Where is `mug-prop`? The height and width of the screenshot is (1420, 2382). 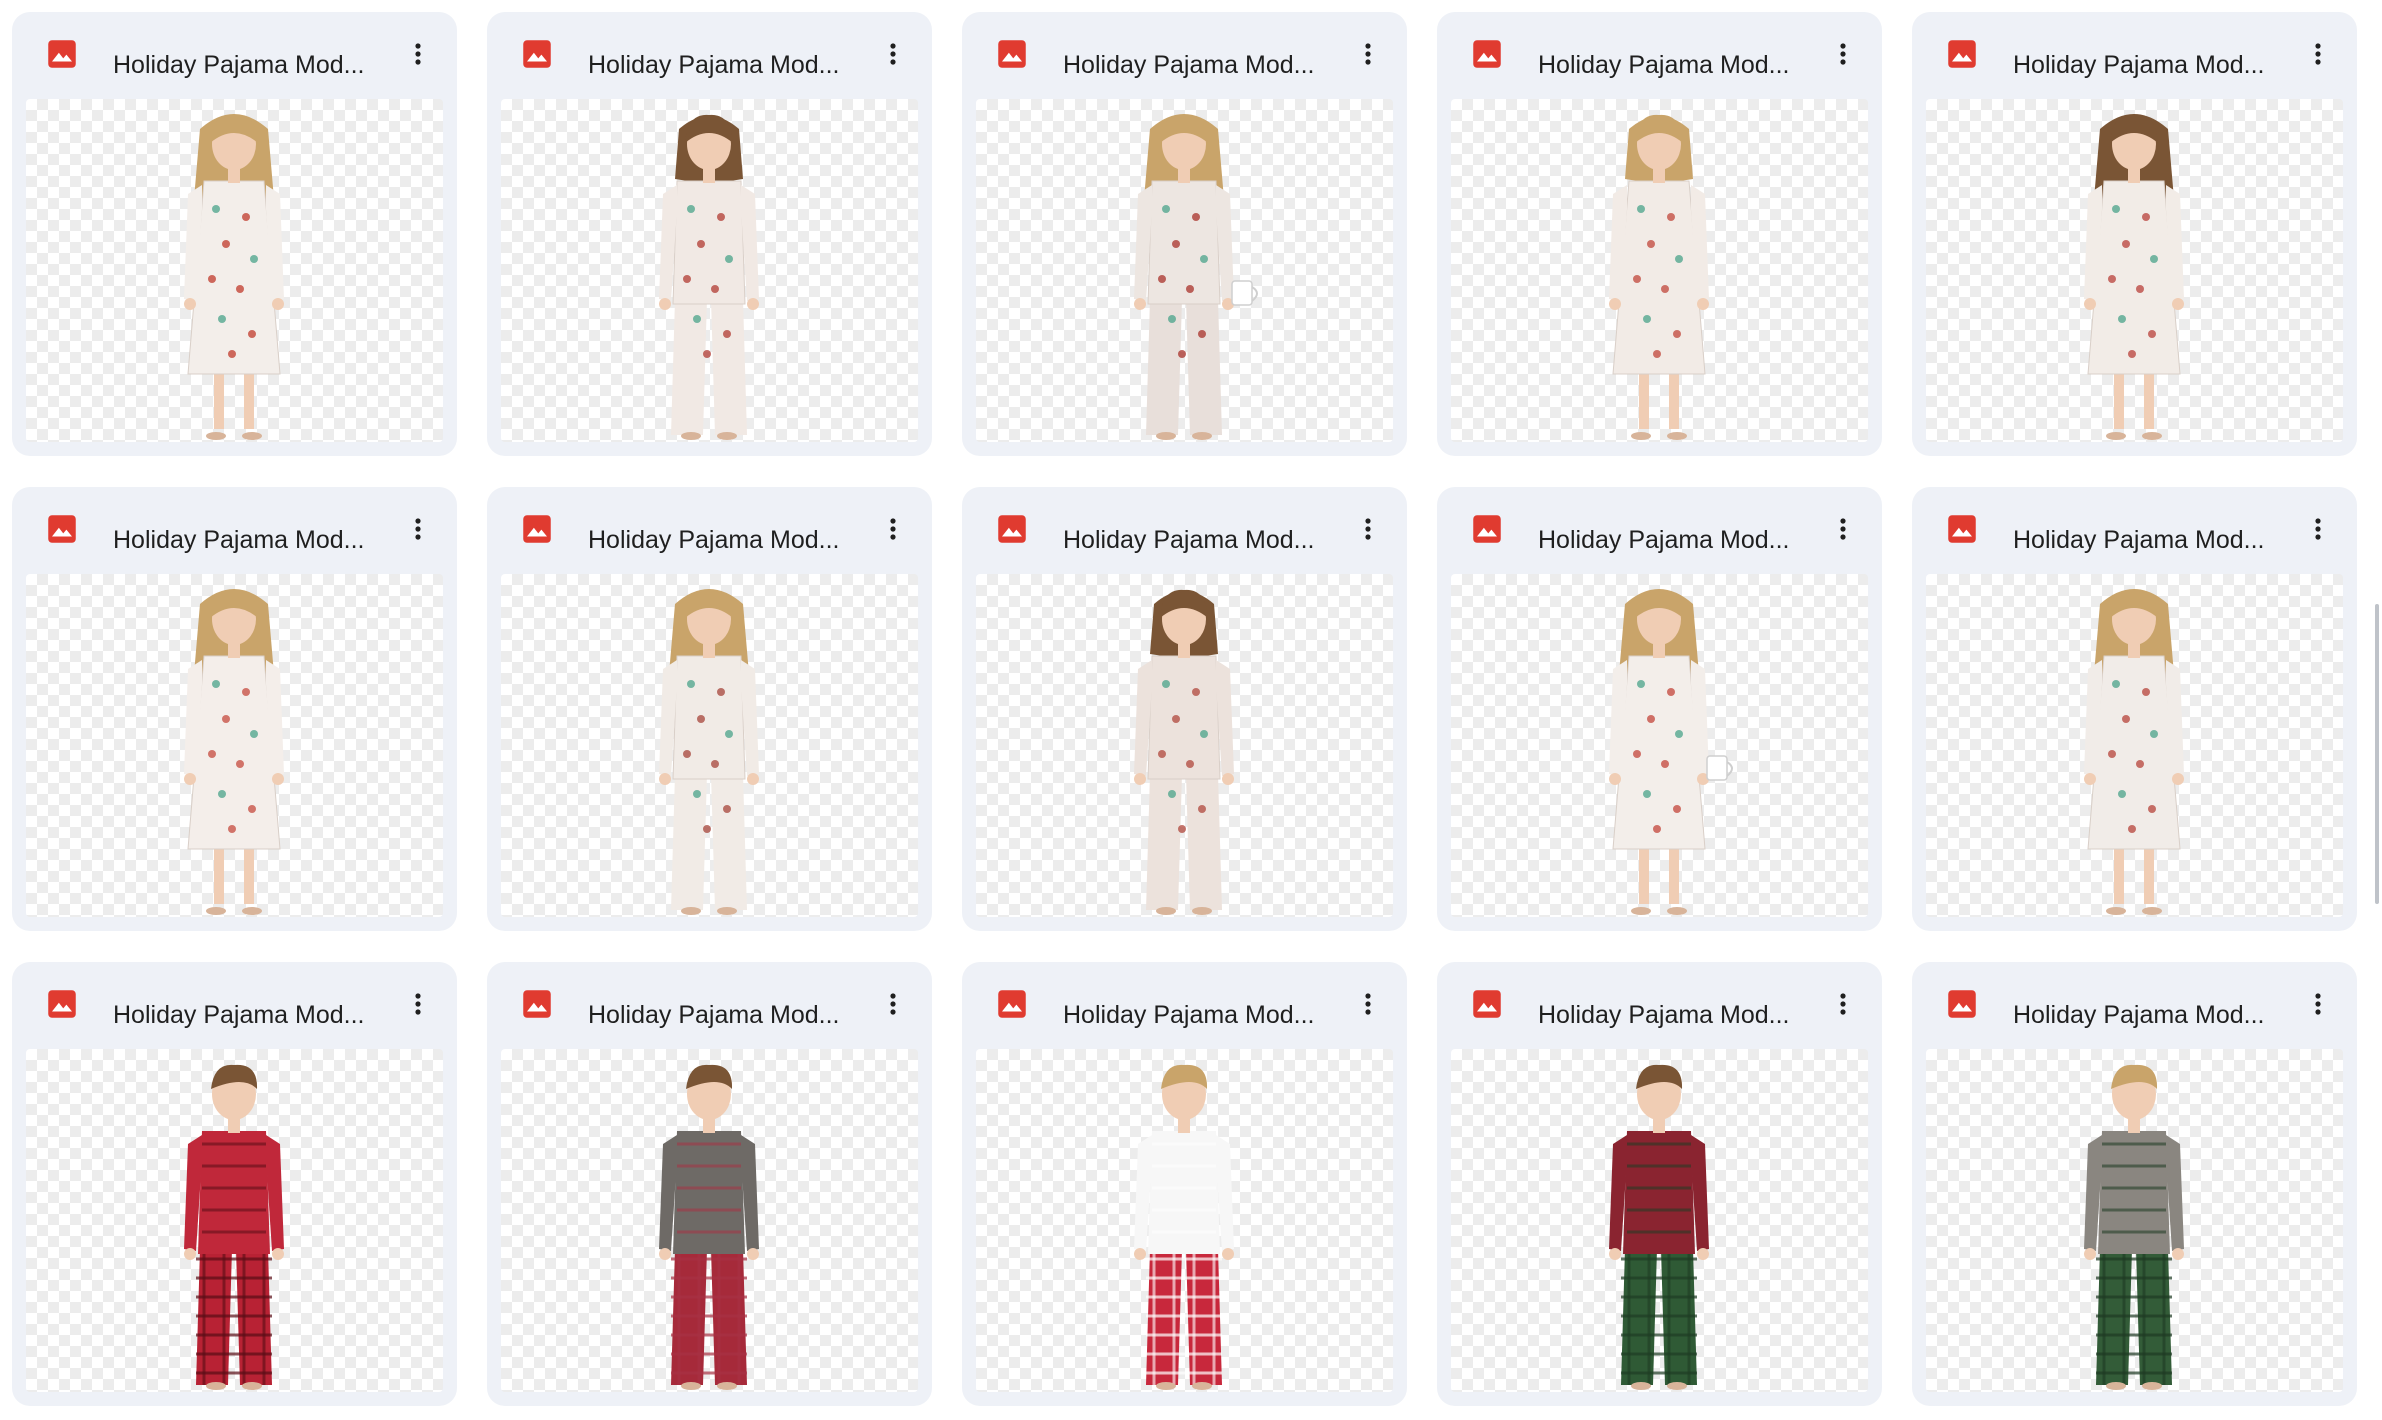
mug-prop is located at coordinates (1717, 768).